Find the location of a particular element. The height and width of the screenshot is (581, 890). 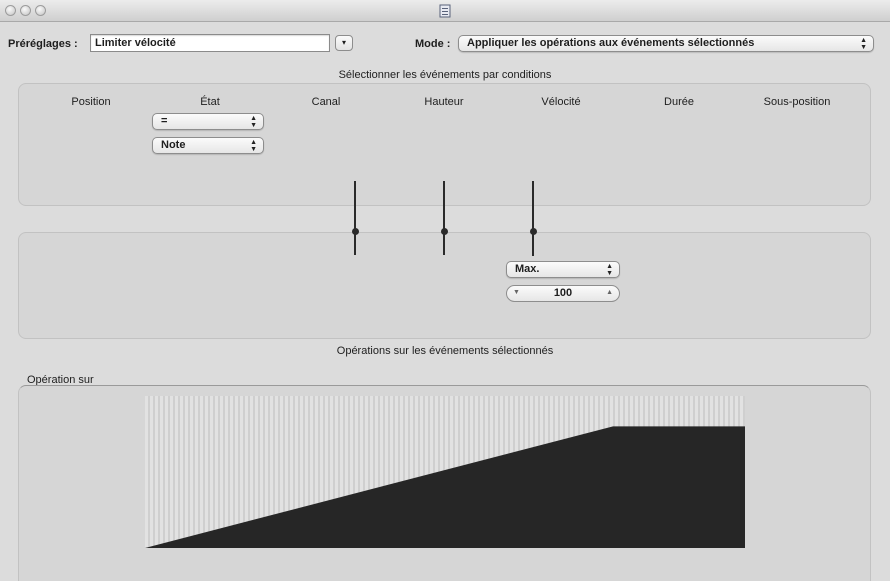

presets-menu-button: ▾ is located at coordinates (344, 43).